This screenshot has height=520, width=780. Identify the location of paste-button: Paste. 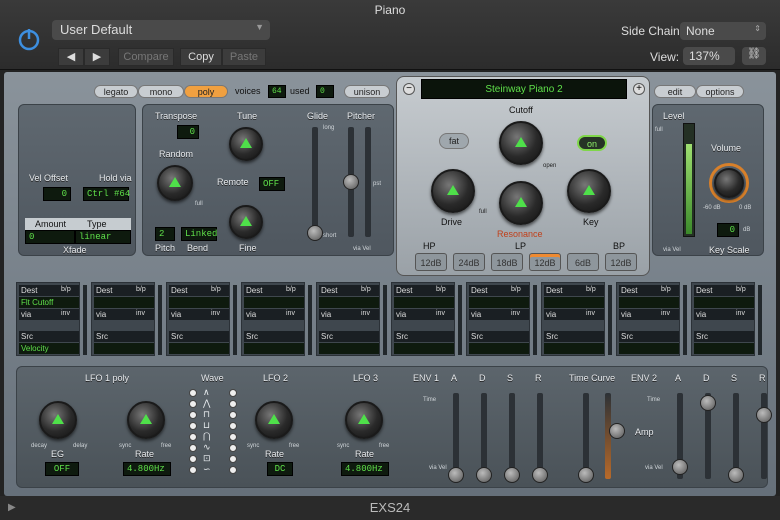
(244, 57).